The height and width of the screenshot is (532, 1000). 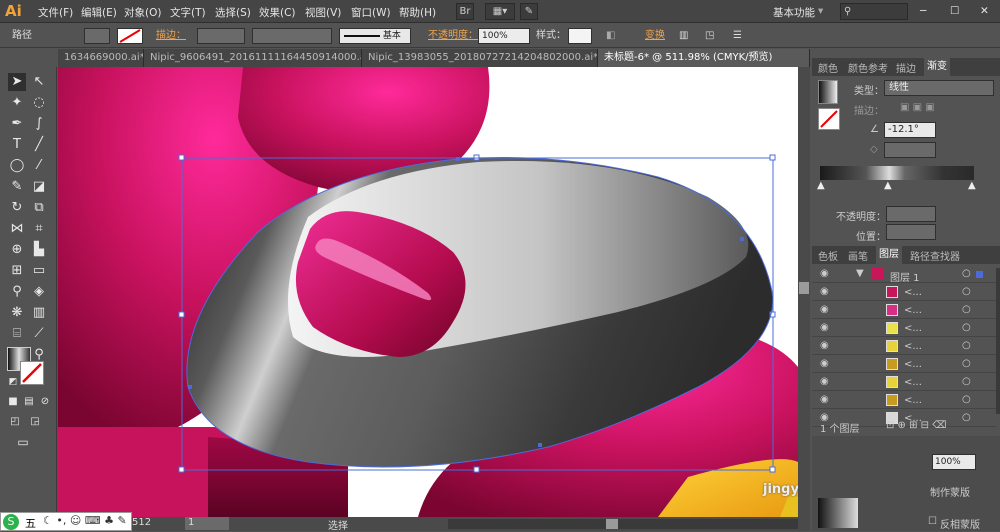 What do you see at coordinates (954, 11) in the screenshot?
I see `maximize-icon: ☐` at bounding box center [954, 11].